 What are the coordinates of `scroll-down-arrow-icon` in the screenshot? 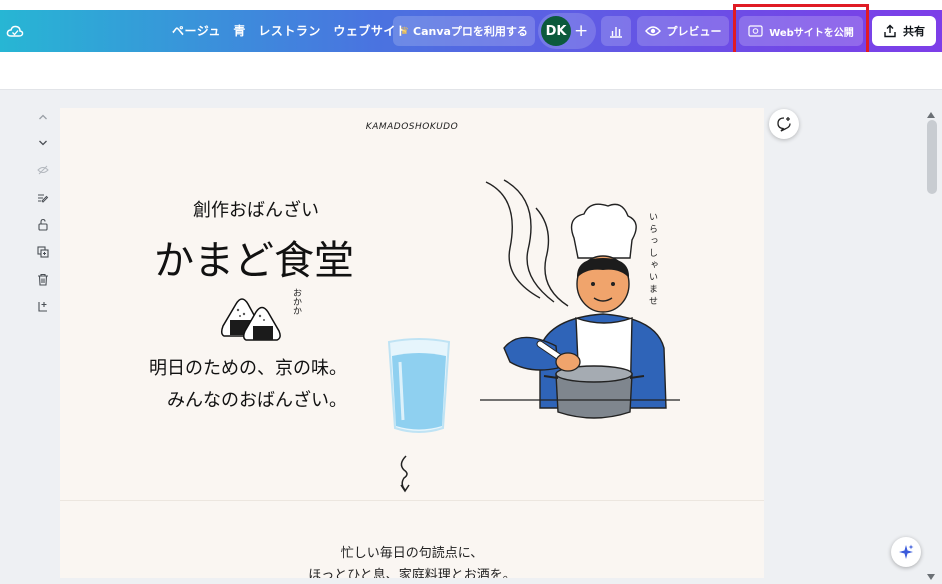 It's located at (931, 577).